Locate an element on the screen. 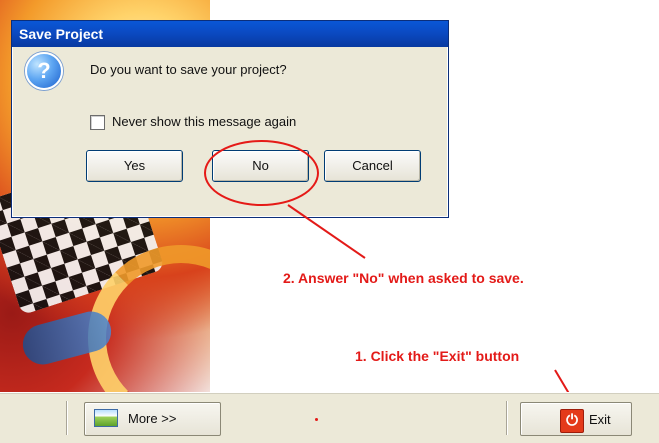 Image resolution: width=659 pixels, height=443 pixels. annotation-step-2: 2. Answer "No" when asked to save. is located at coordinates (403, 278).